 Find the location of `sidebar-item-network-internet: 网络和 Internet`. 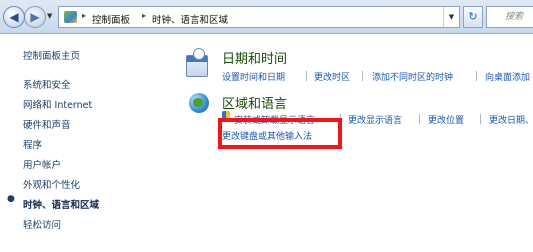

sidebar-item-network-internet: 网络和 Internet is located at coordinates (57, 104).